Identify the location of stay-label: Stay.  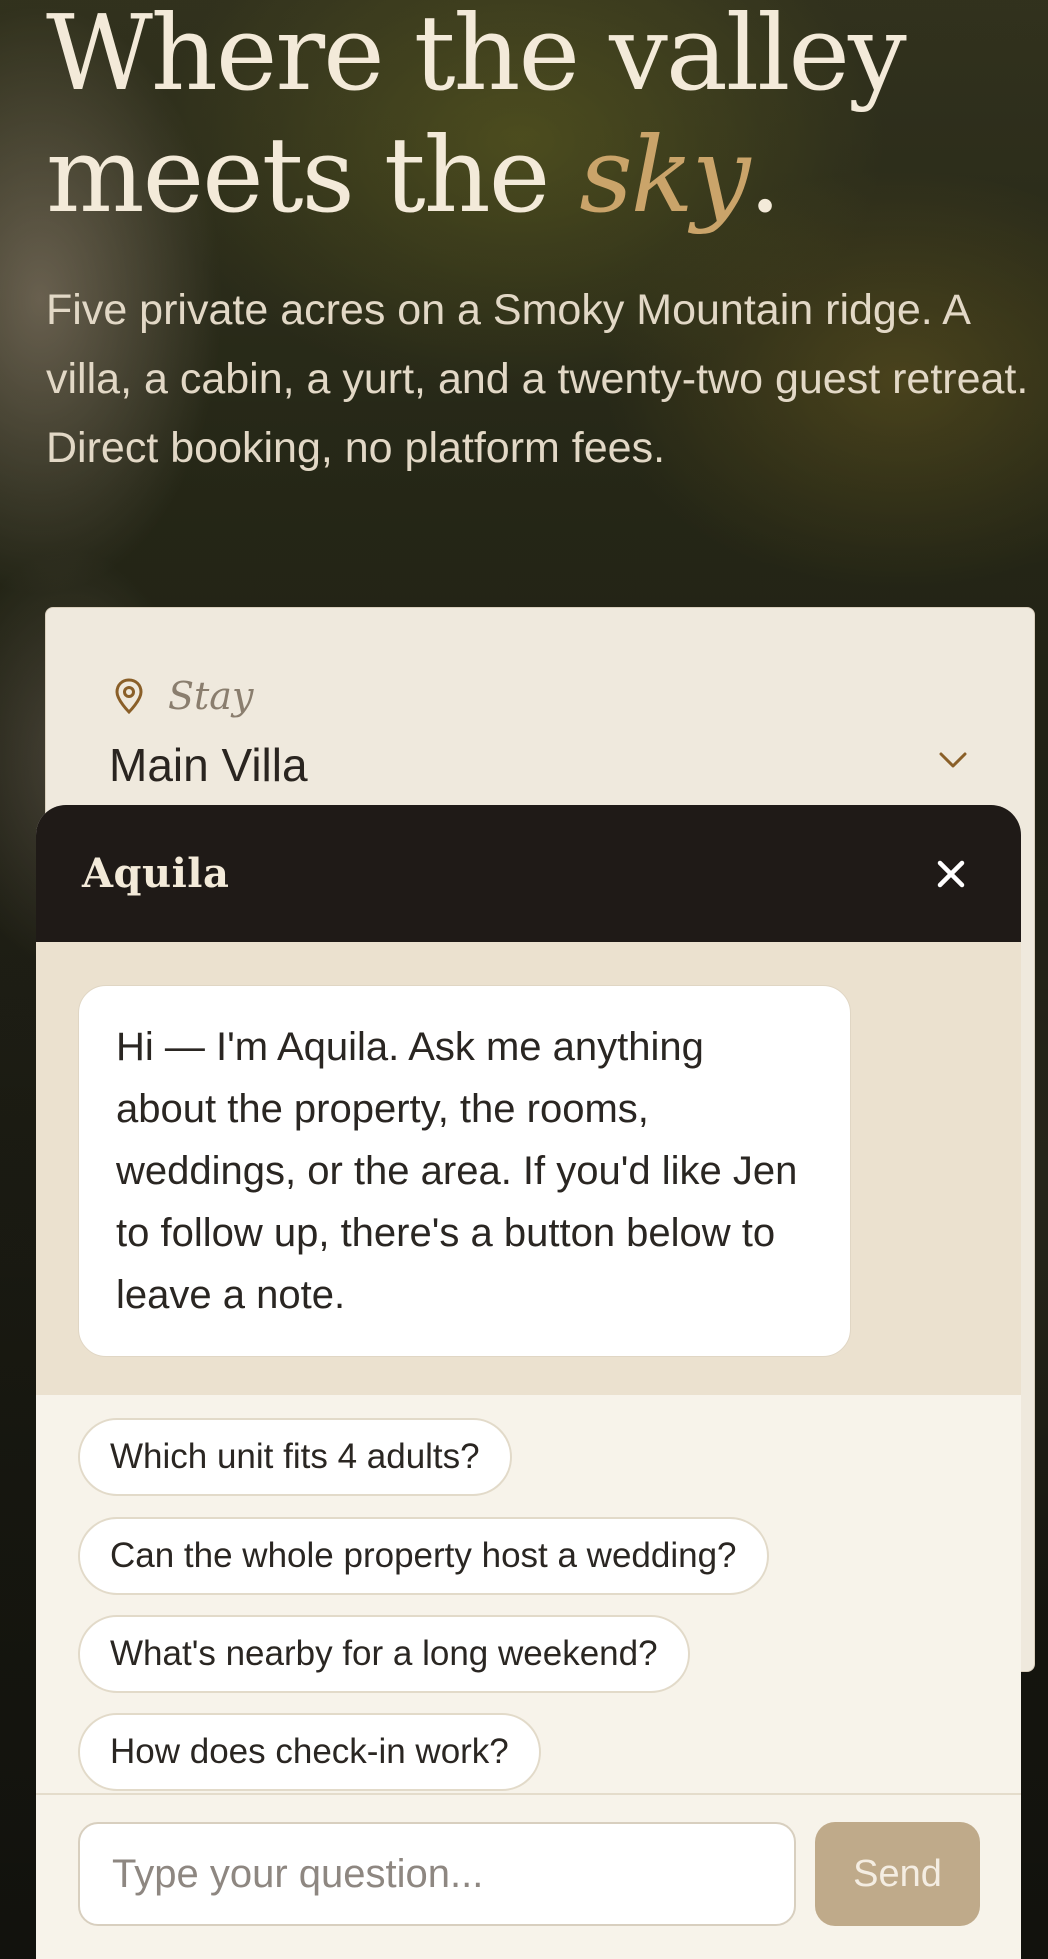
(211, 696).